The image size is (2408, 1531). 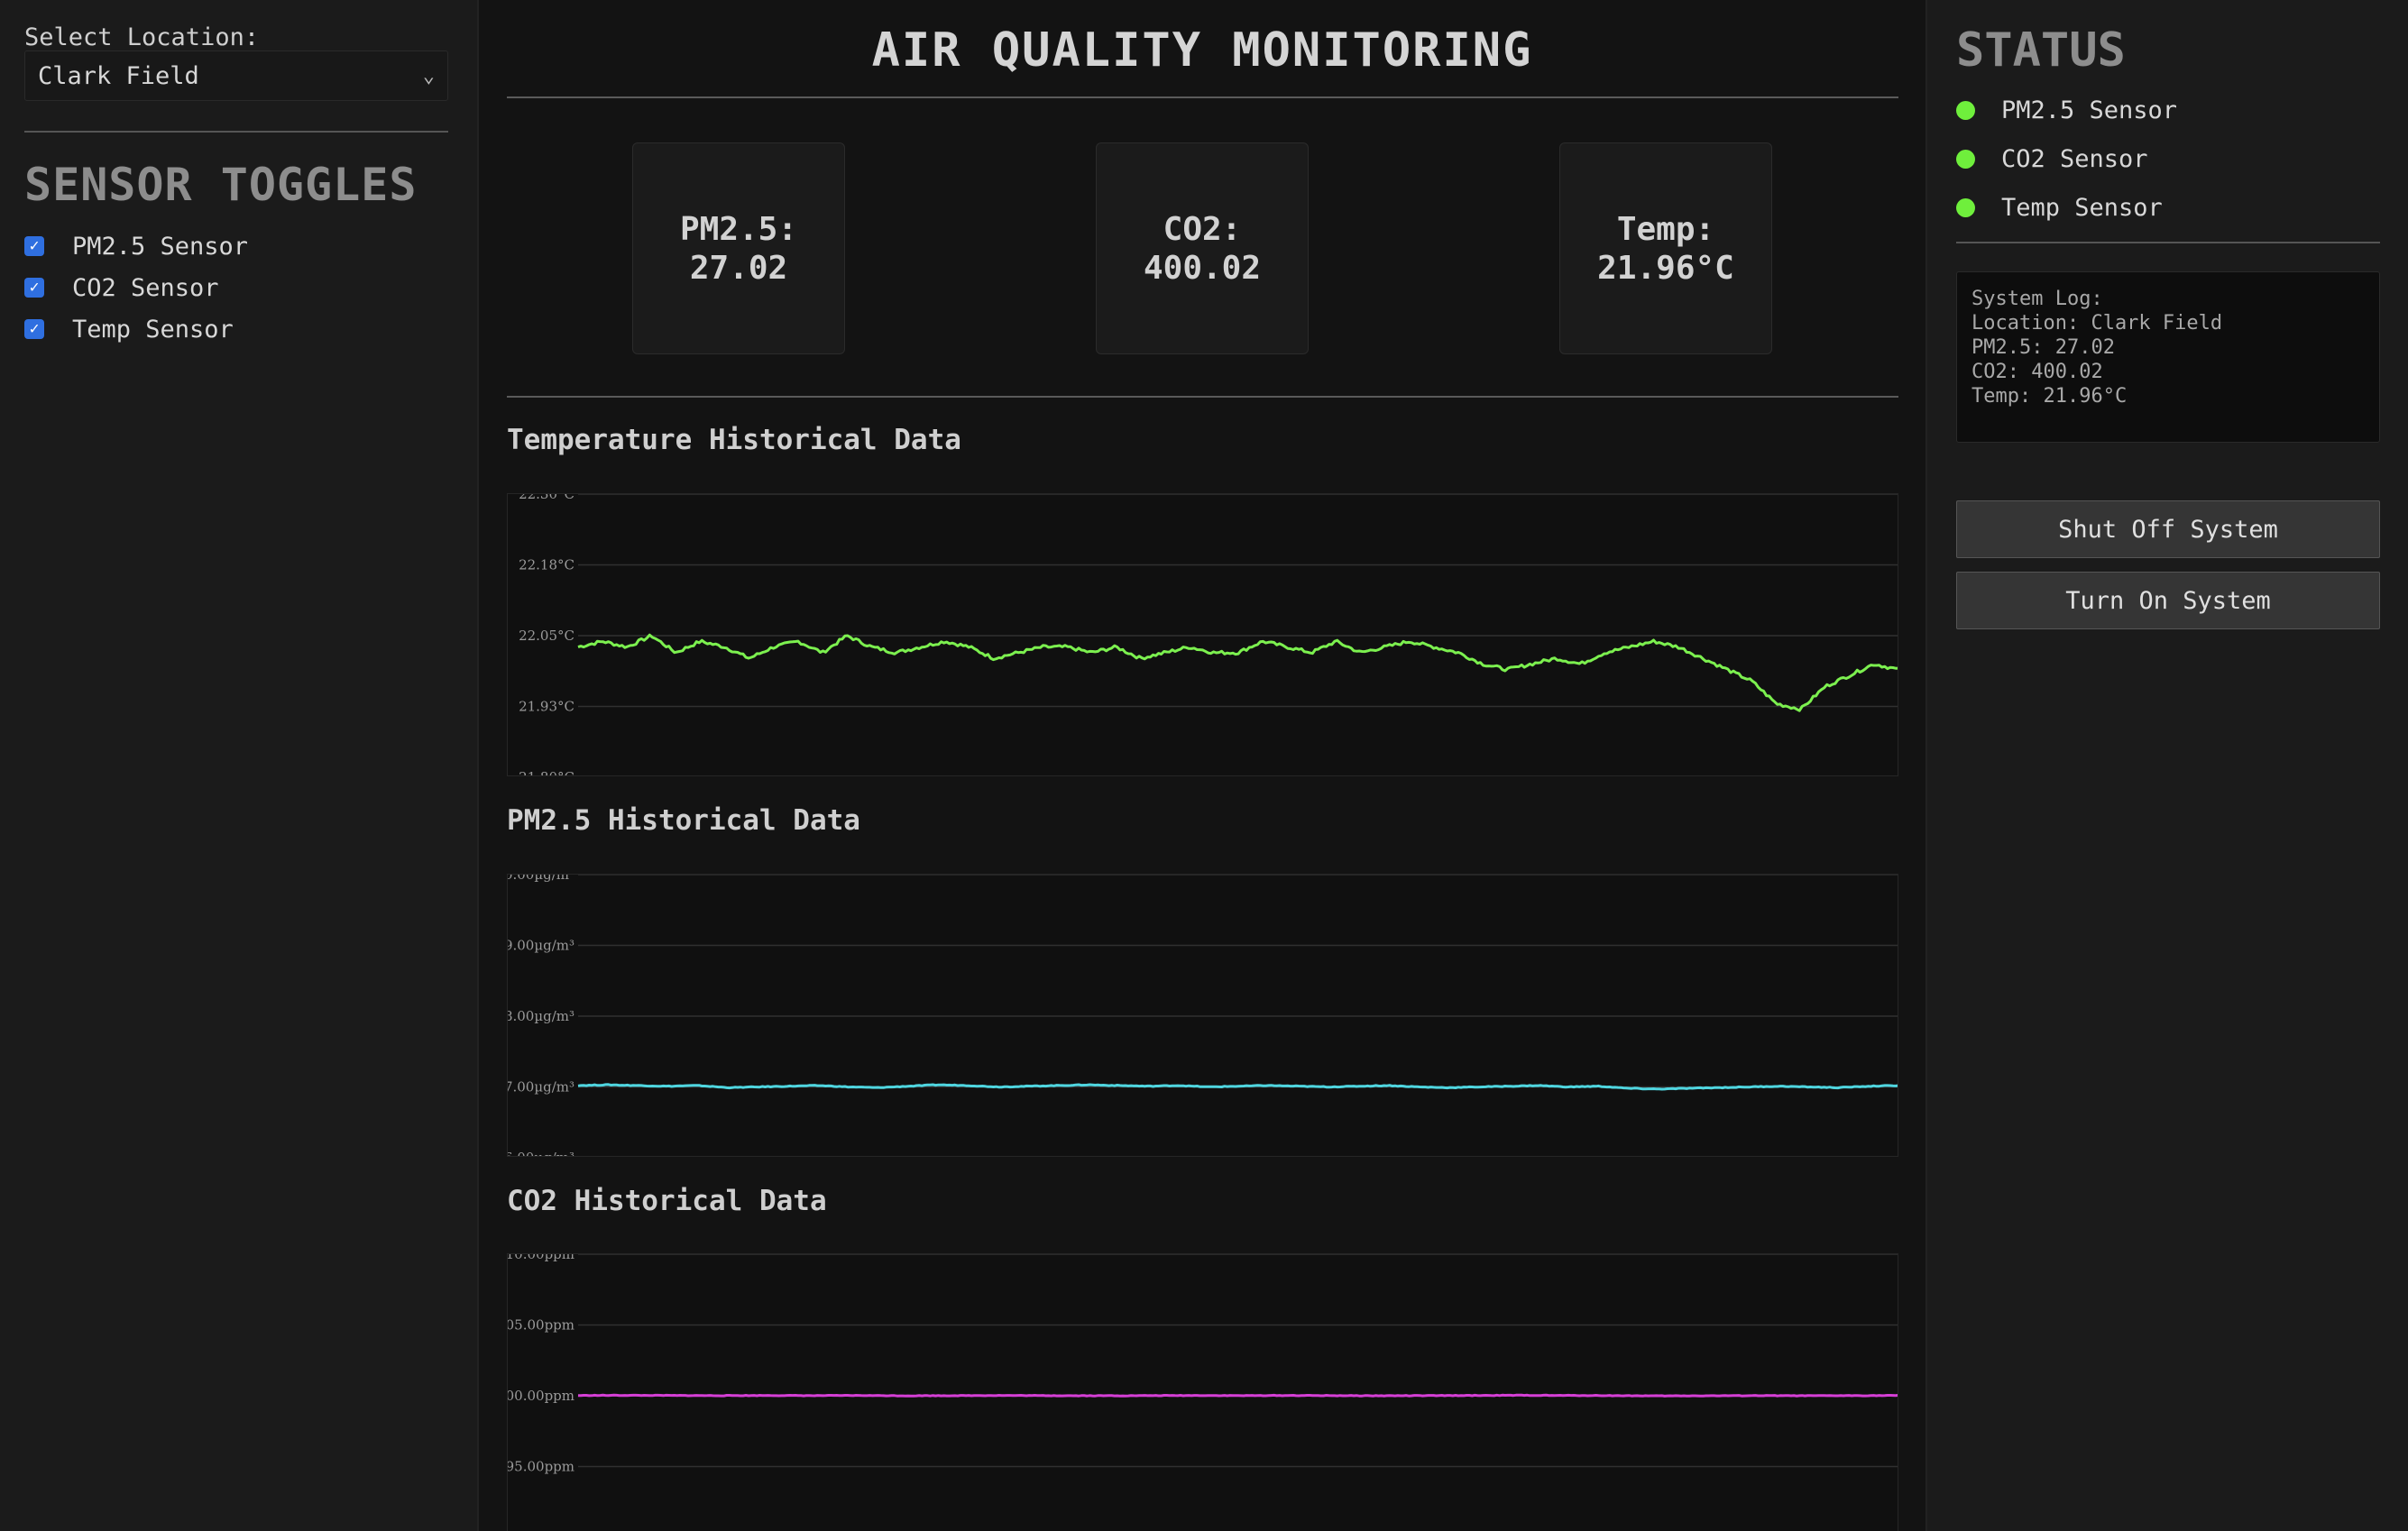 What do you see at coordinates (738, 268) in the screenshot?
I see `pm25-card-value: 27.02` at bounding box center [738, 268].